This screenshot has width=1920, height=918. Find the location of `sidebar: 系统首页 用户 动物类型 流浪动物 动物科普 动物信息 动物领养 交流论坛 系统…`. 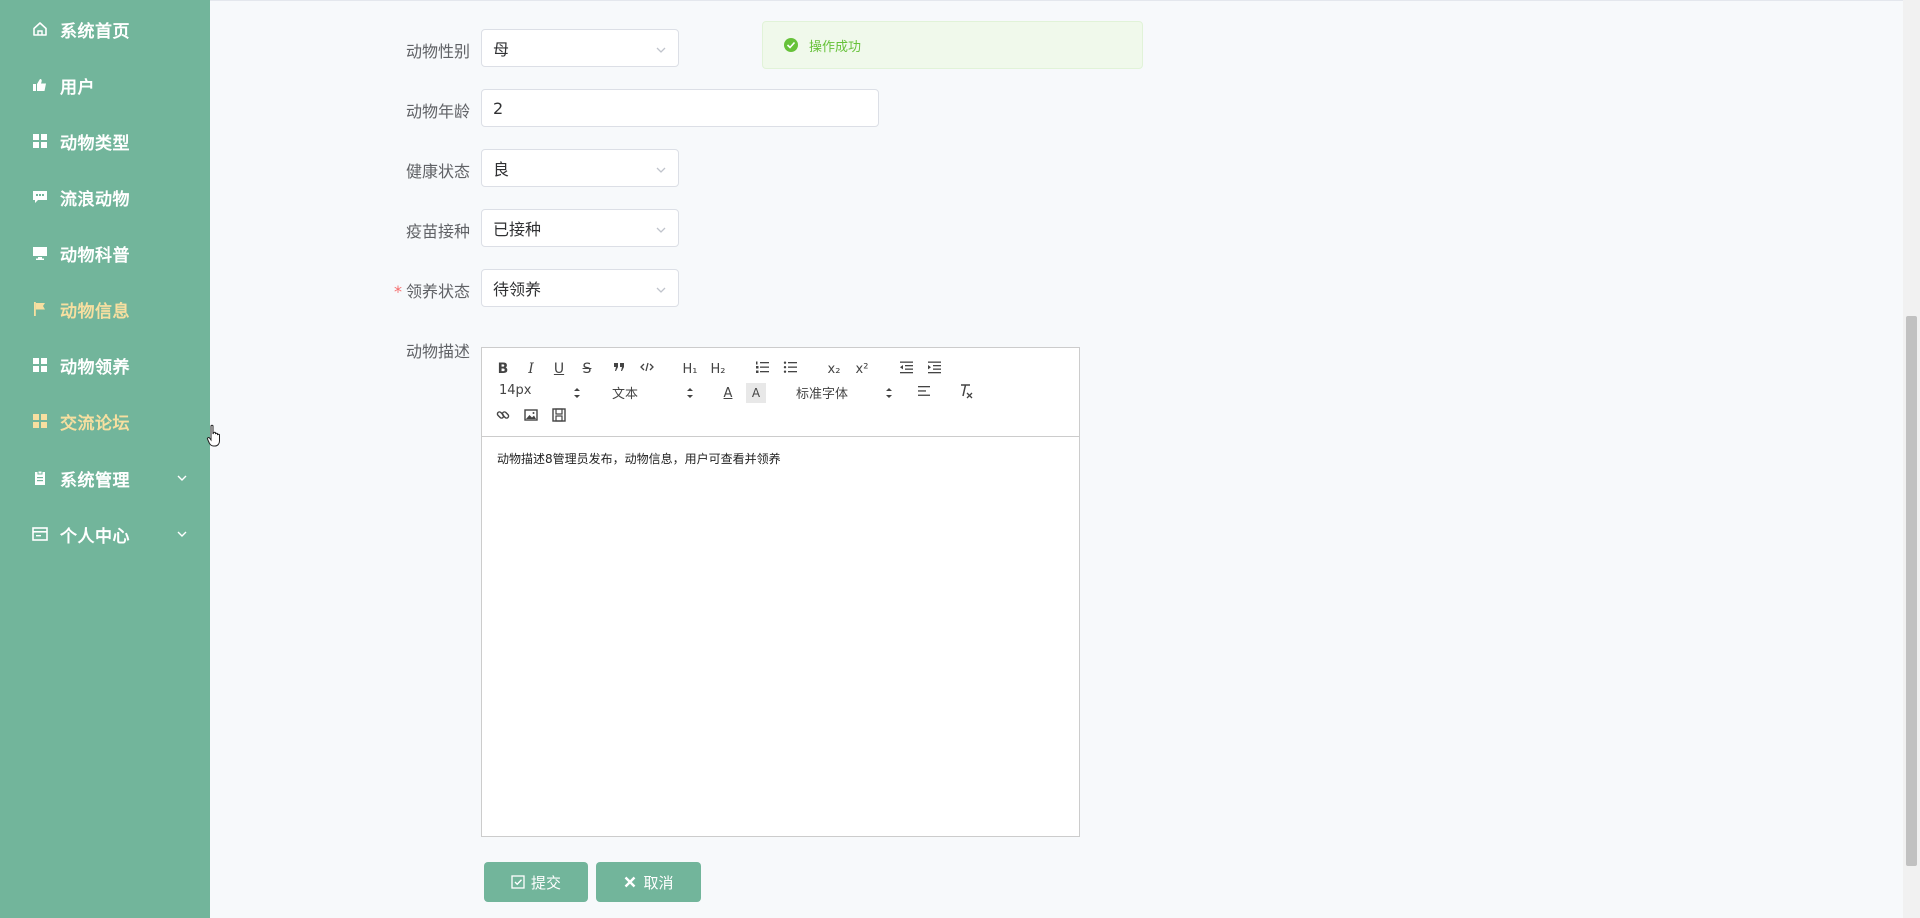

sidebar: 系统首页 用户 动物类型 流浪动物 动物科普 动物信息 动物领养 交流论坛 系统… is located at coordinates (105, 459).